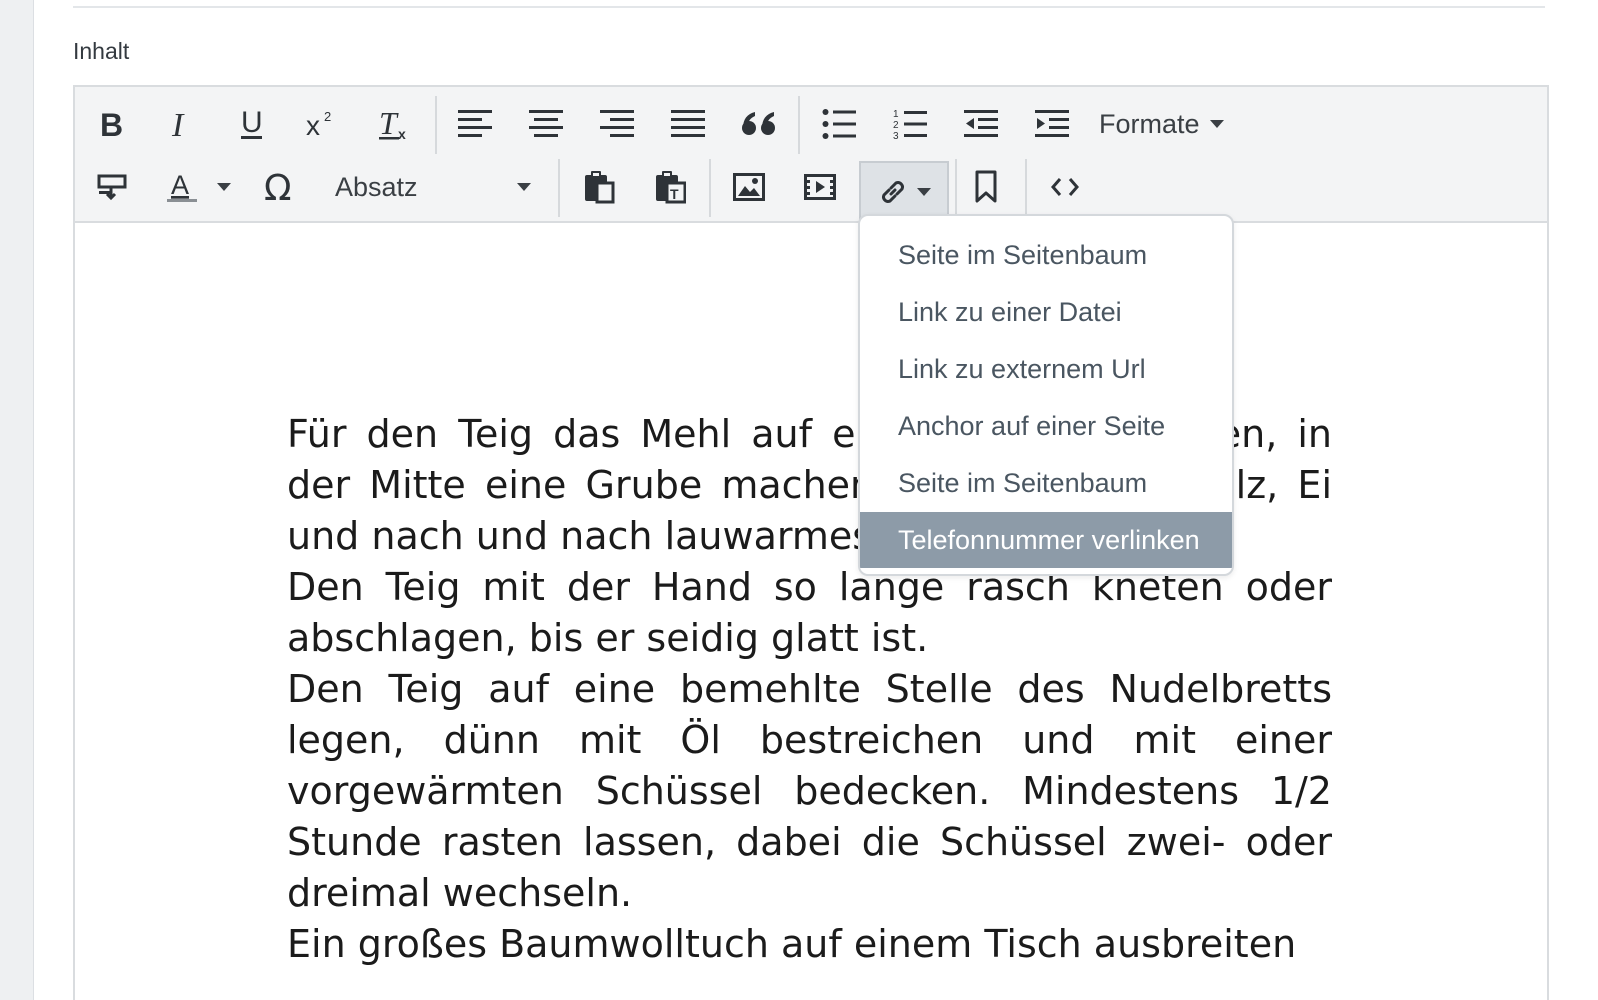  What do you see at coordinates (1046, 426) in the screenshot?
I see `menu-item-anchor-on-page: Anchor auf einer Seite` at bounding box center [1046, 426].